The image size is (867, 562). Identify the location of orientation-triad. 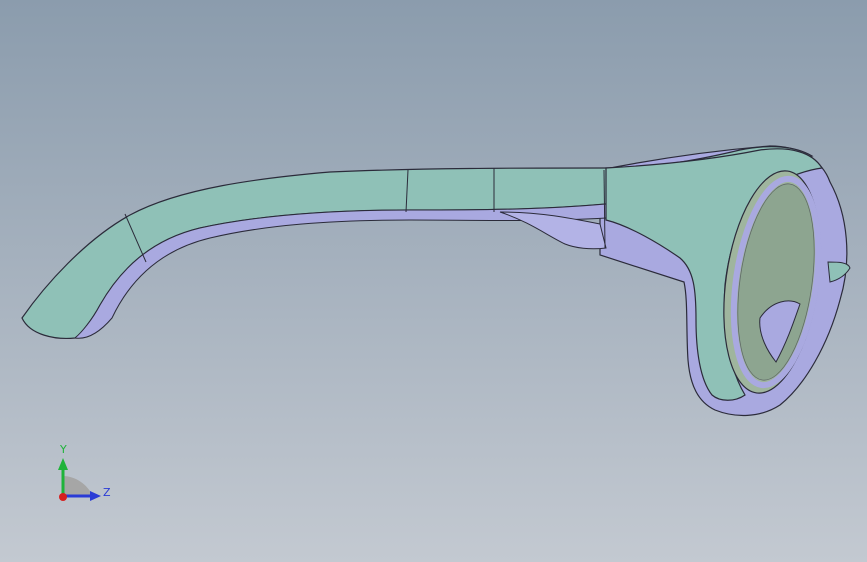
(85, 475).